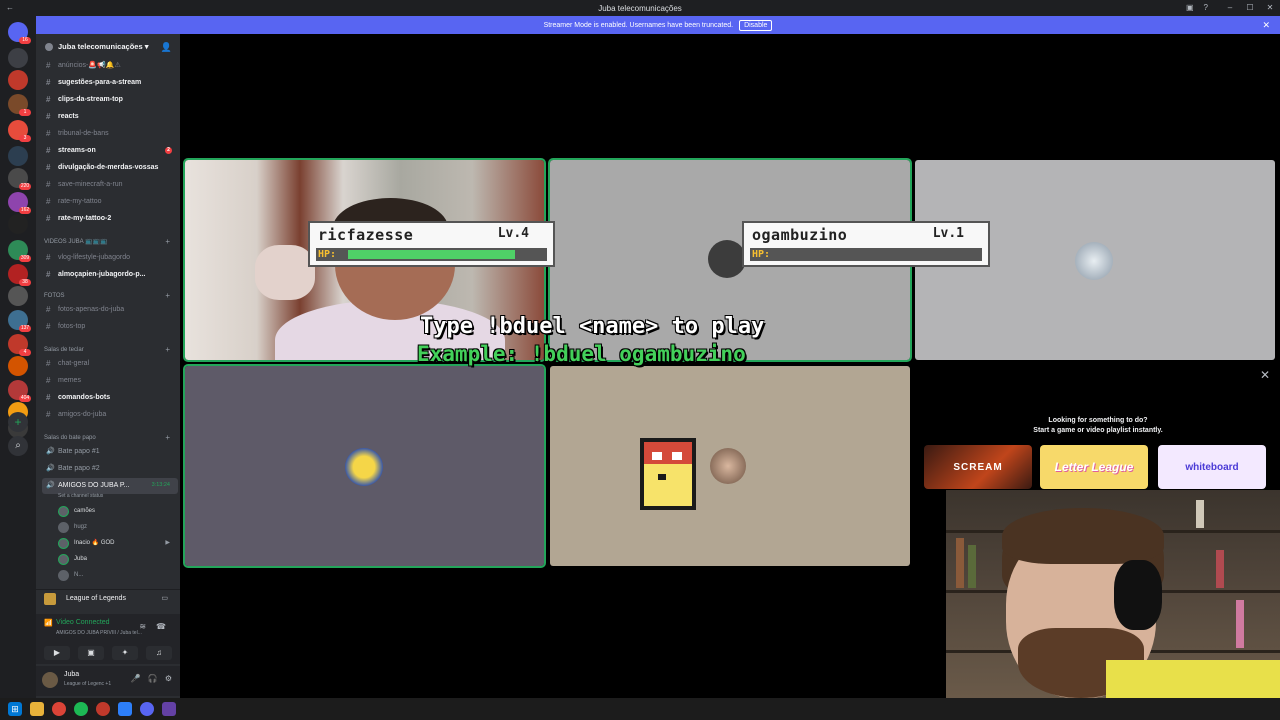 This screenshot has height=720, width=1280. I want to click on guild-name: Juba telecomunicações, so click(100, 46).